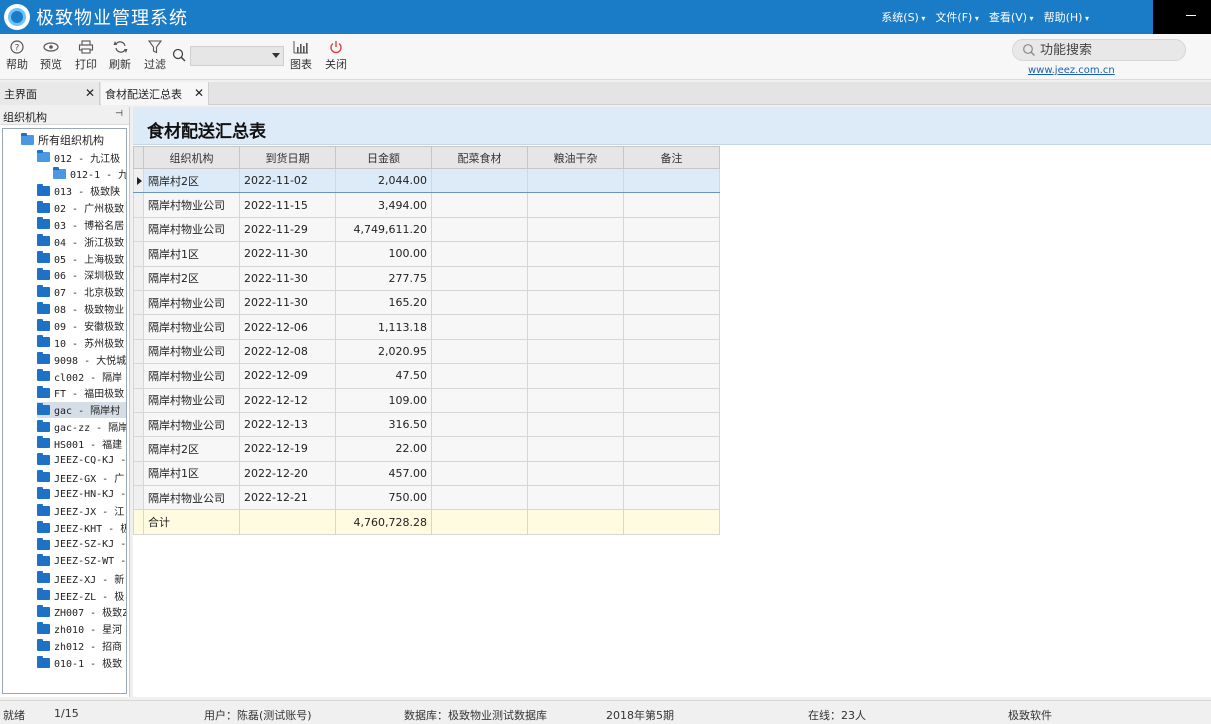 This screenshot has width=1211, height=724. I want to click on tree-item: 02 - 广州极致, so click(80, 208).